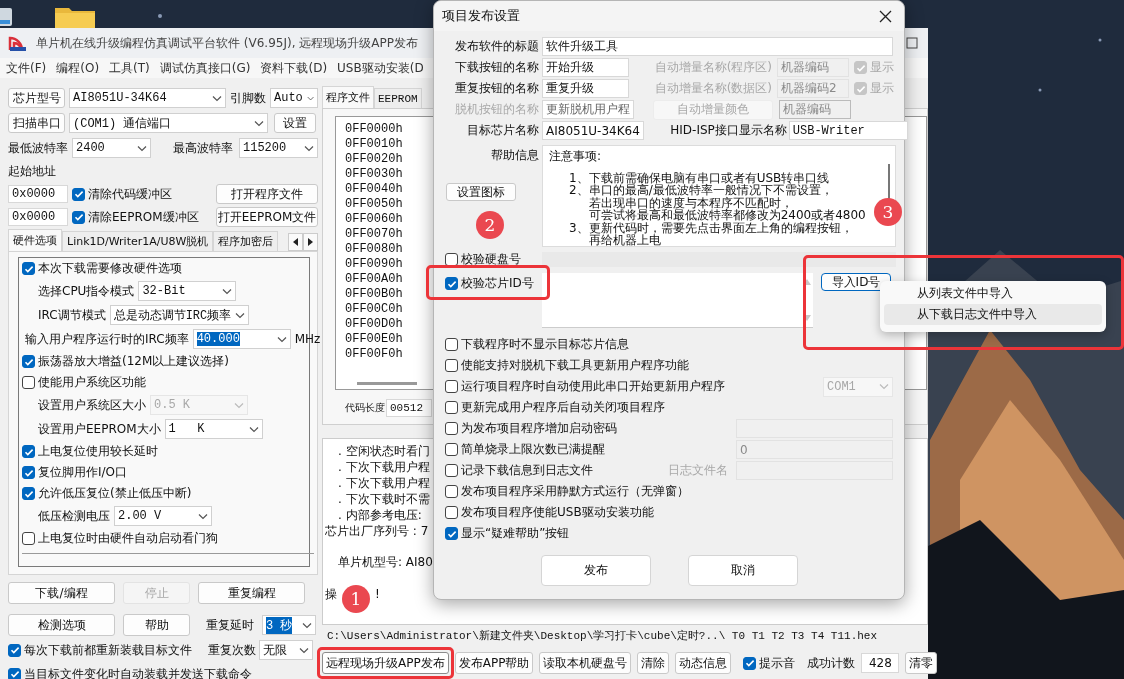 This screenshot has width=1124, height=679. Describe the element at coordinates (294, 68) in the screenshot. I see `menu-item: 资料下载(D)` at that location.